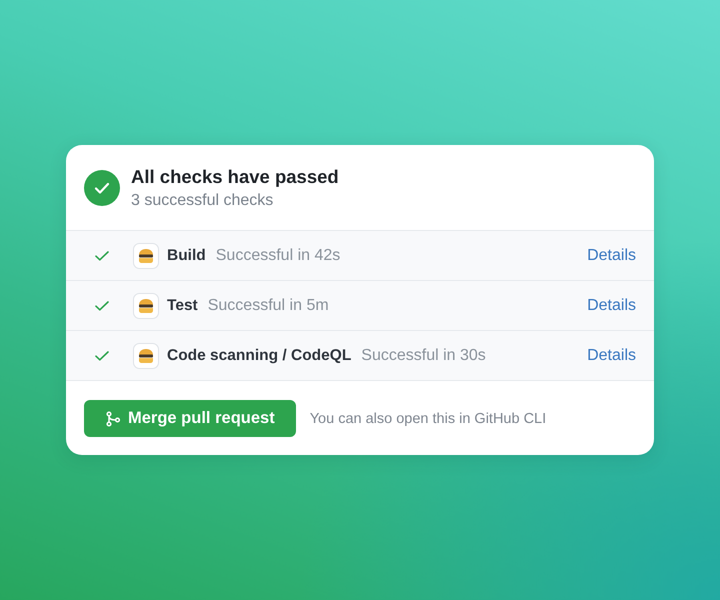 Image resolution: width=720 pixels, height=600 pixels. I want to click on merge-icon, so click(113, 418).